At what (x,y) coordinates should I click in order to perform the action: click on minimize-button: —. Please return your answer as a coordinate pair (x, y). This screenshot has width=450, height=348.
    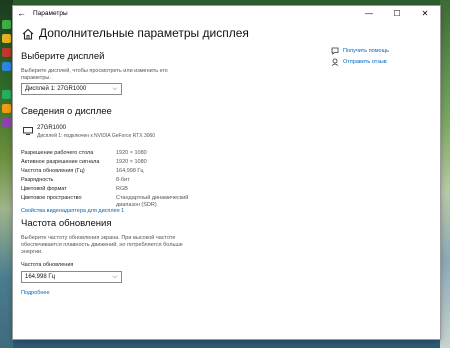
    Looking at the image, I should click on (369, 14).